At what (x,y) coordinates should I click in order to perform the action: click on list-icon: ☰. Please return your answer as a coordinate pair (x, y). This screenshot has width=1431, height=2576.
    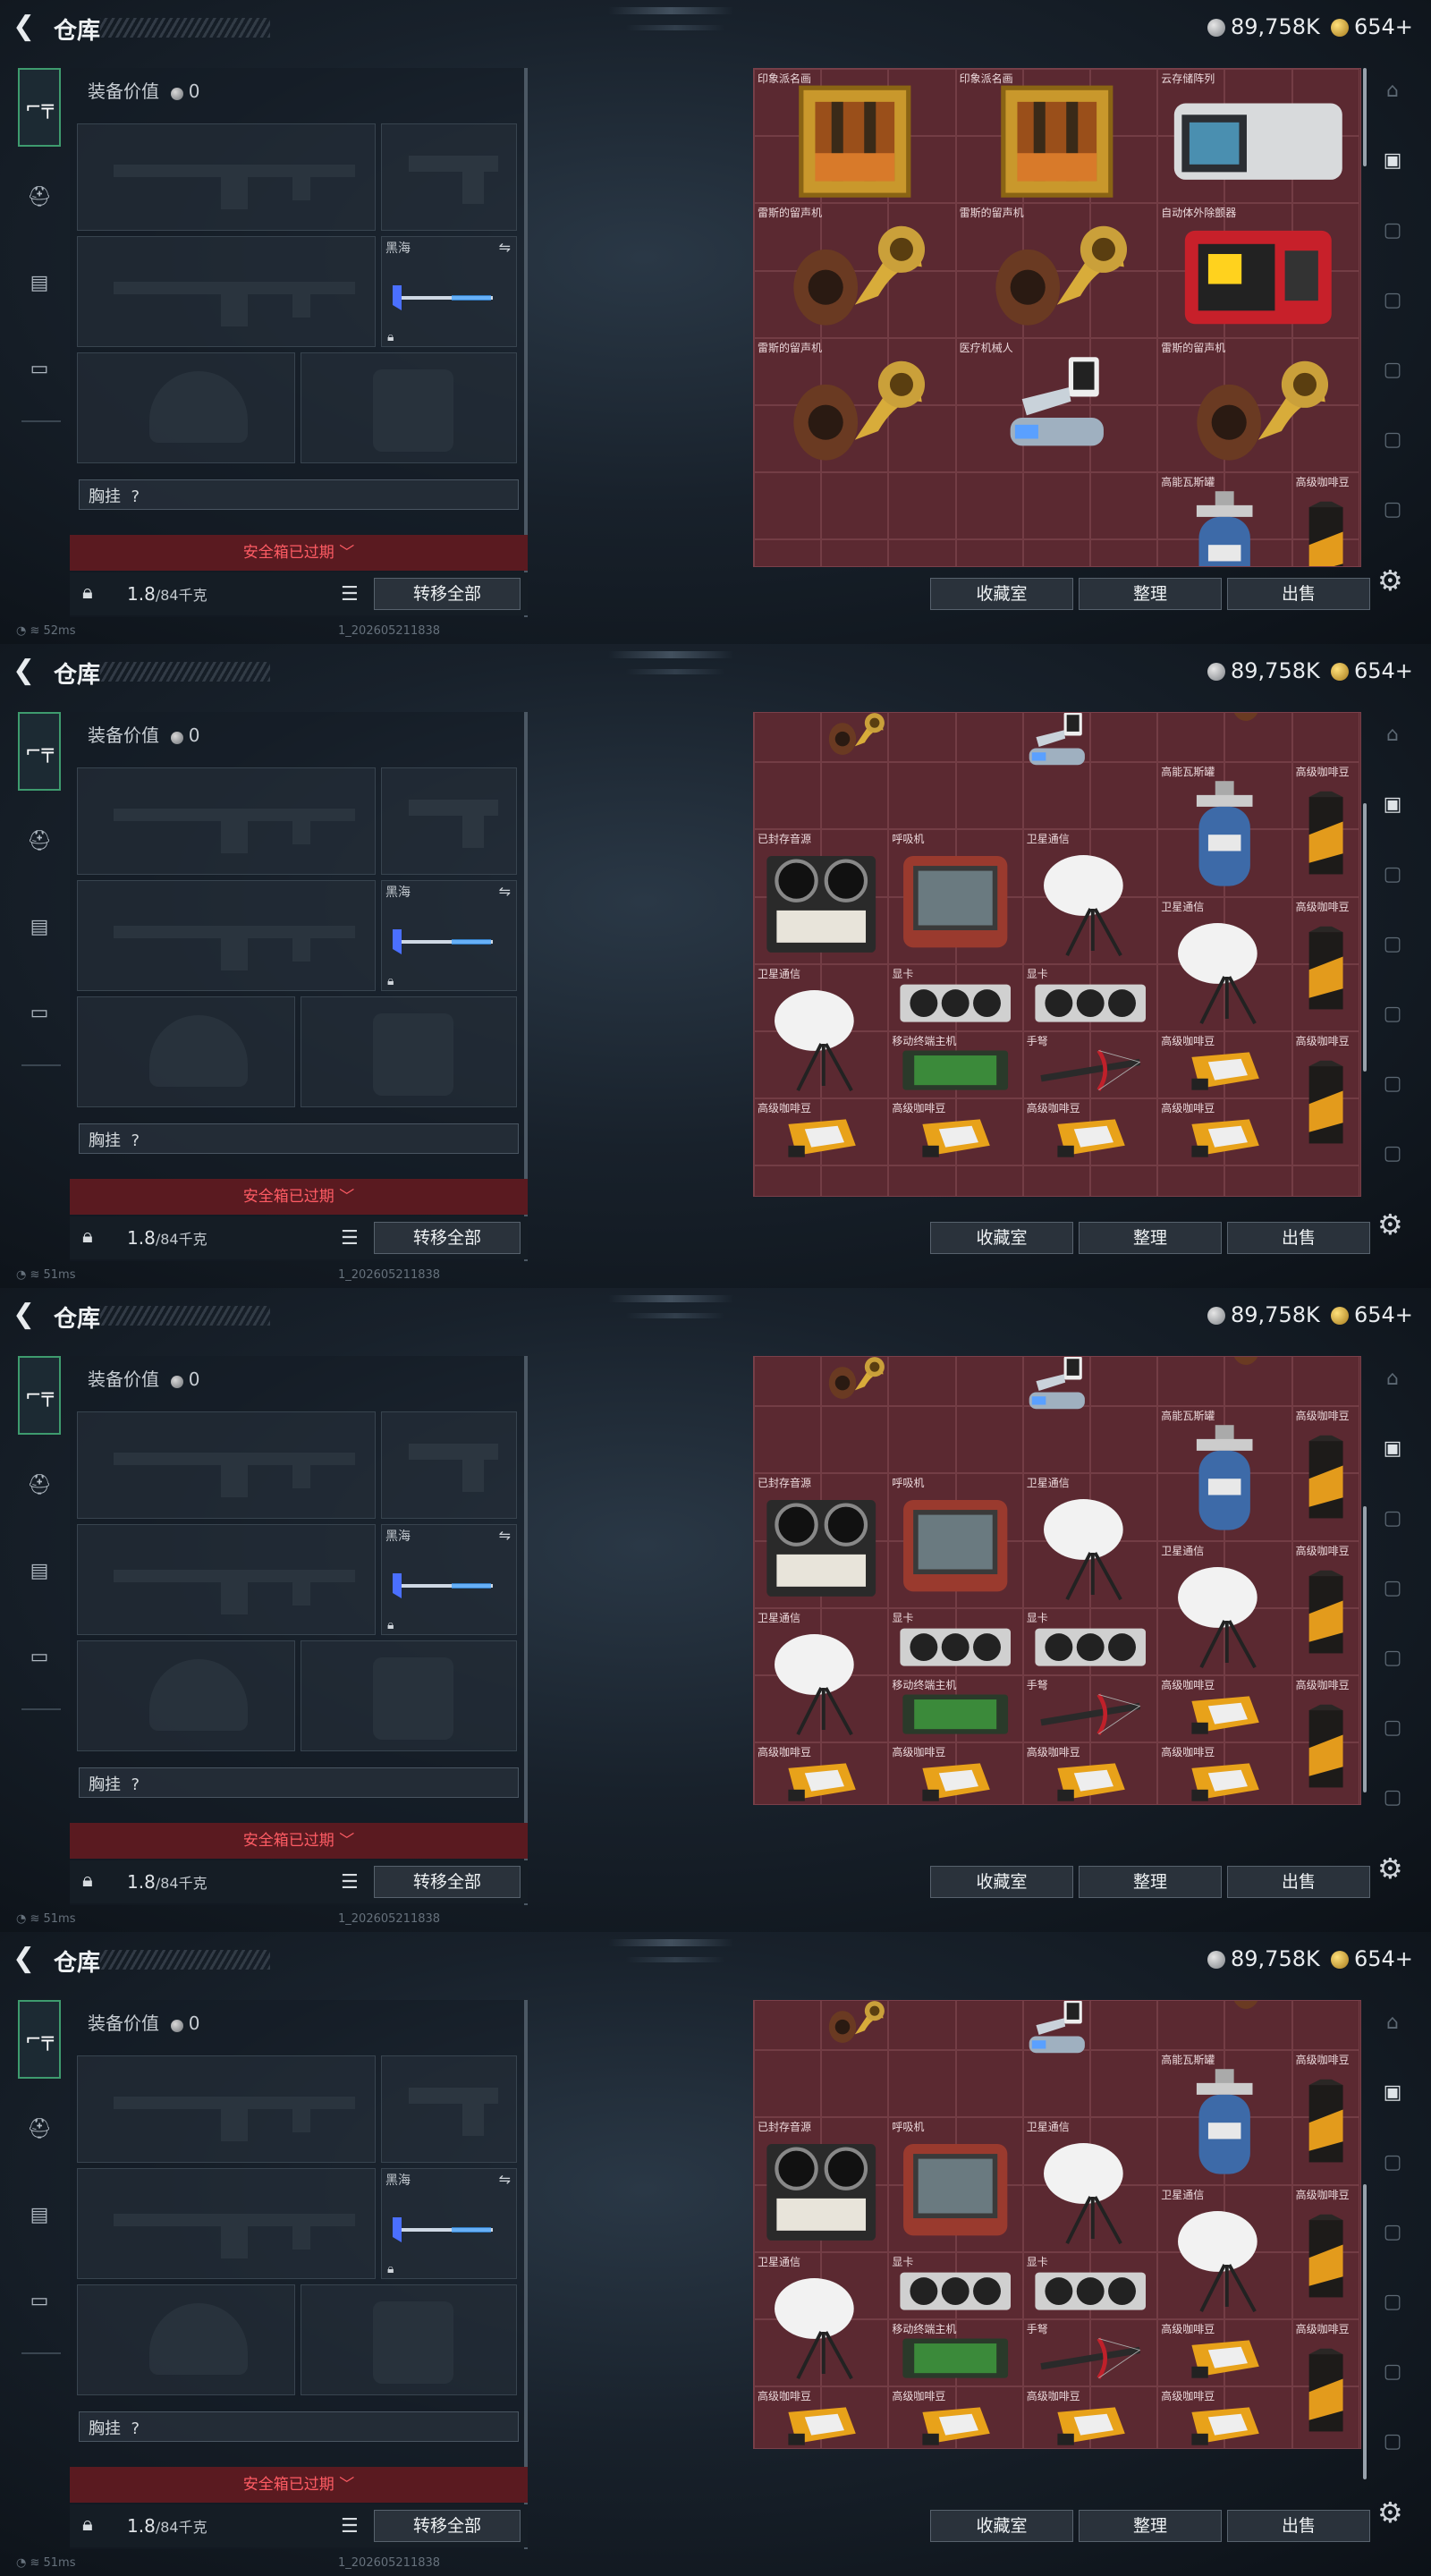
    Looking at the image, I should click on (350, 1882).